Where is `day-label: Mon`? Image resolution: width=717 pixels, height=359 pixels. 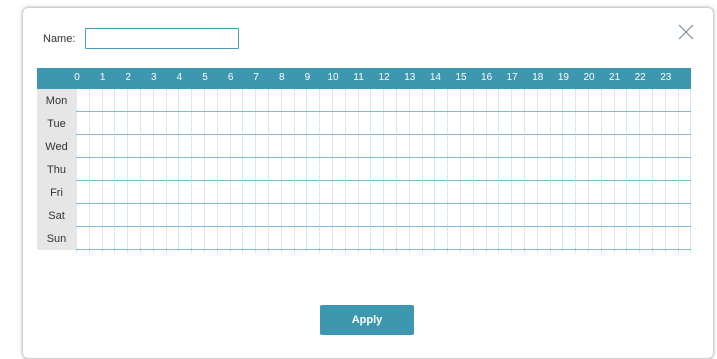 day-label: Mon is located at coordinates (56, 100).